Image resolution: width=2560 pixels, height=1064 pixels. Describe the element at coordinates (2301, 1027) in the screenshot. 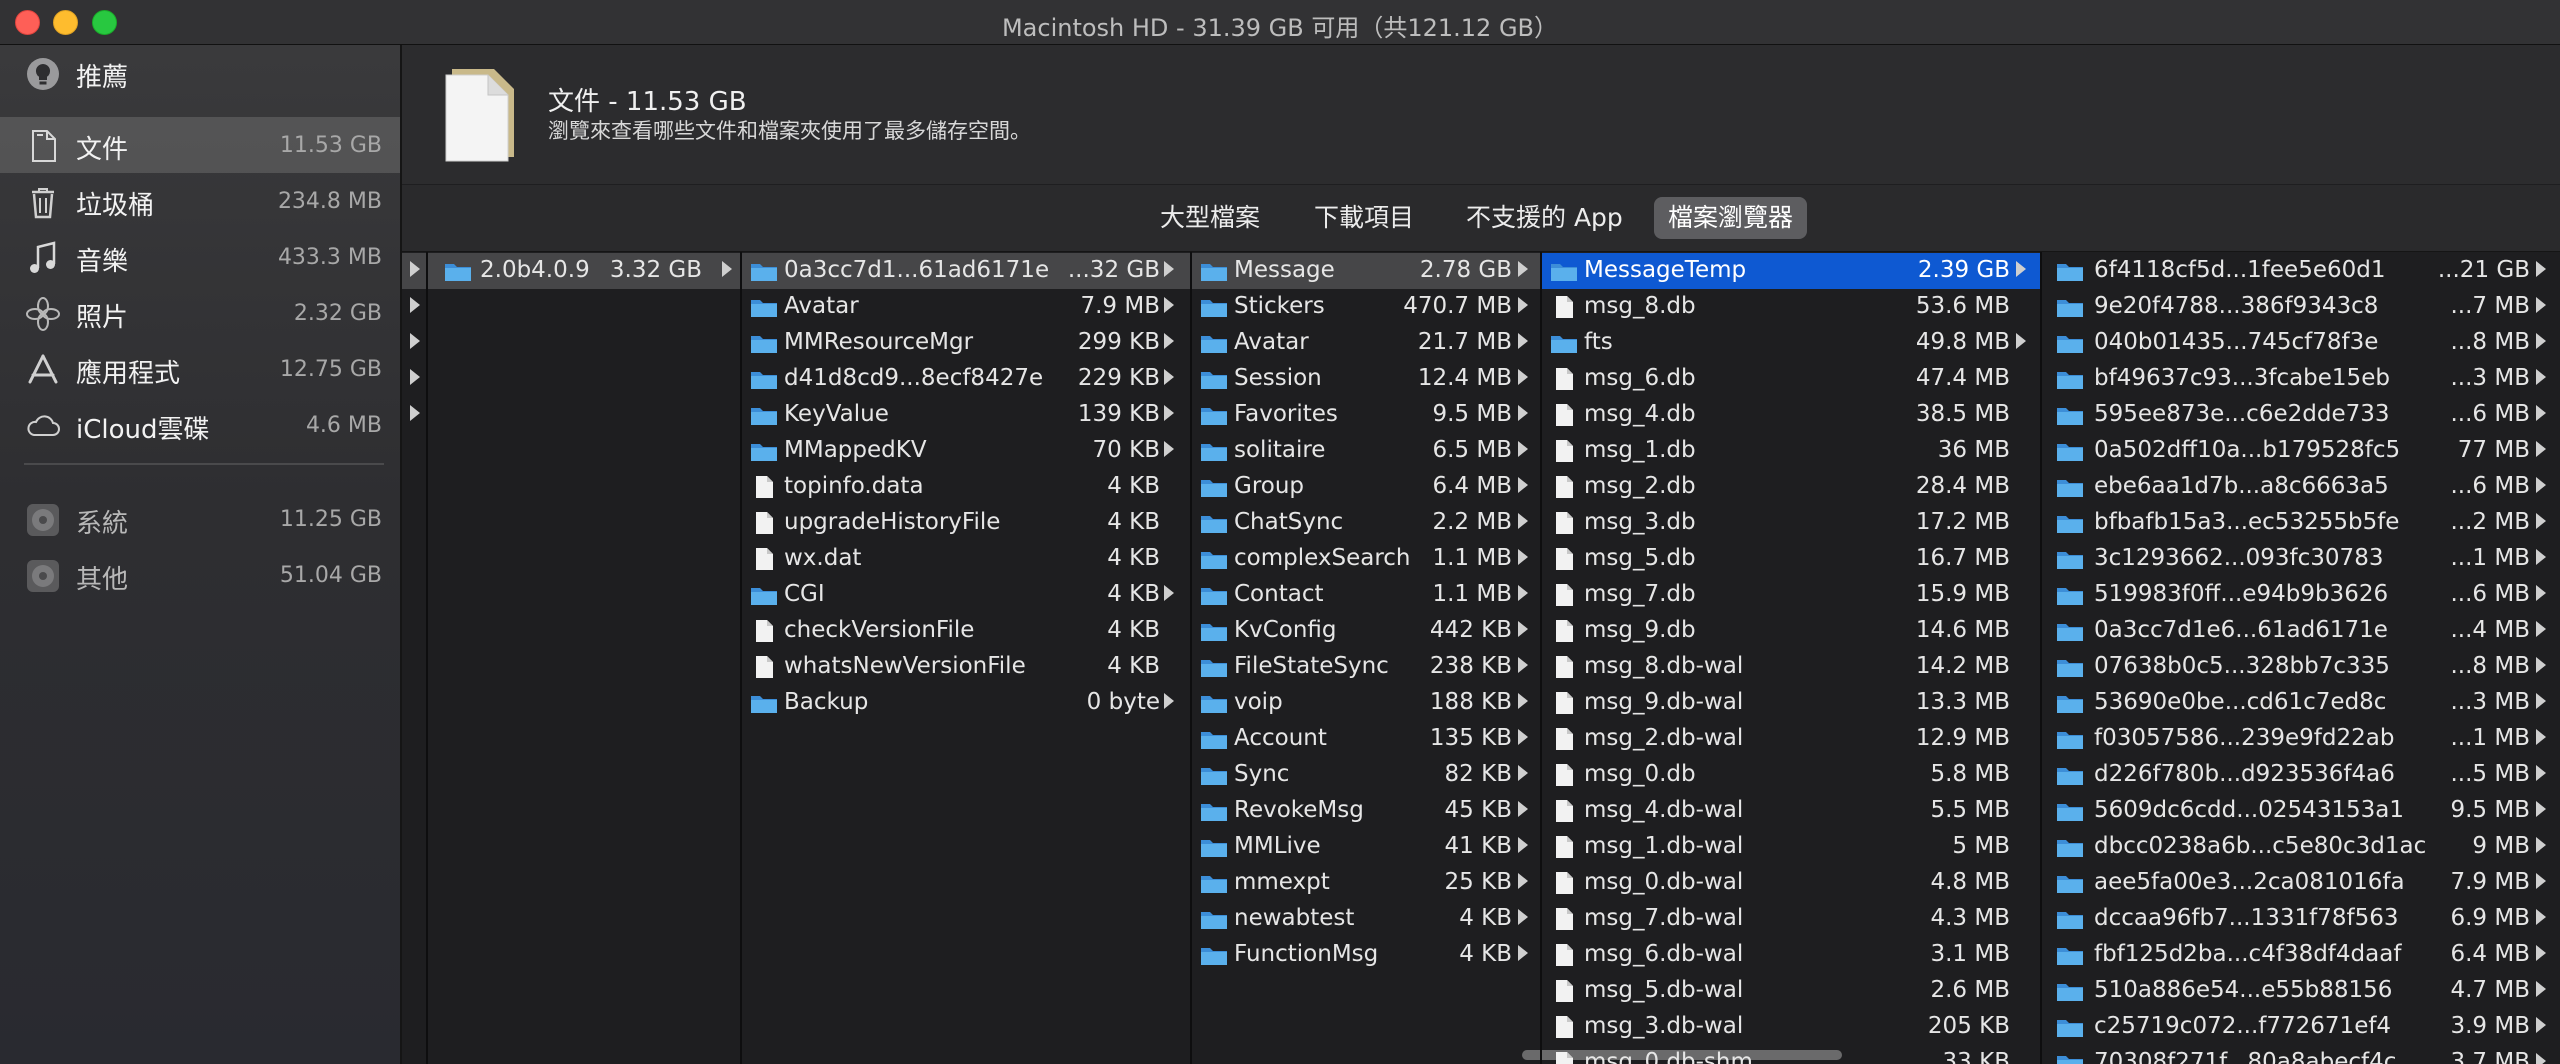

I see `folder-row: c25719c072...f772671ef4 3.9 MB` at that location.